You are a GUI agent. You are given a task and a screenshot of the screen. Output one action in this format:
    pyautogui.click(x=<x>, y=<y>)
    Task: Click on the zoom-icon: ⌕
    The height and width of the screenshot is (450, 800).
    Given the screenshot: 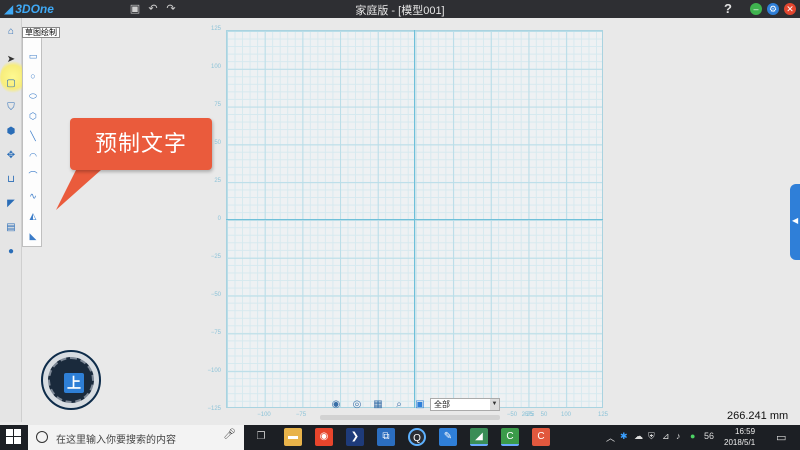 What is the action you would take?
    pyautogui.click(x=399, y=405)
    